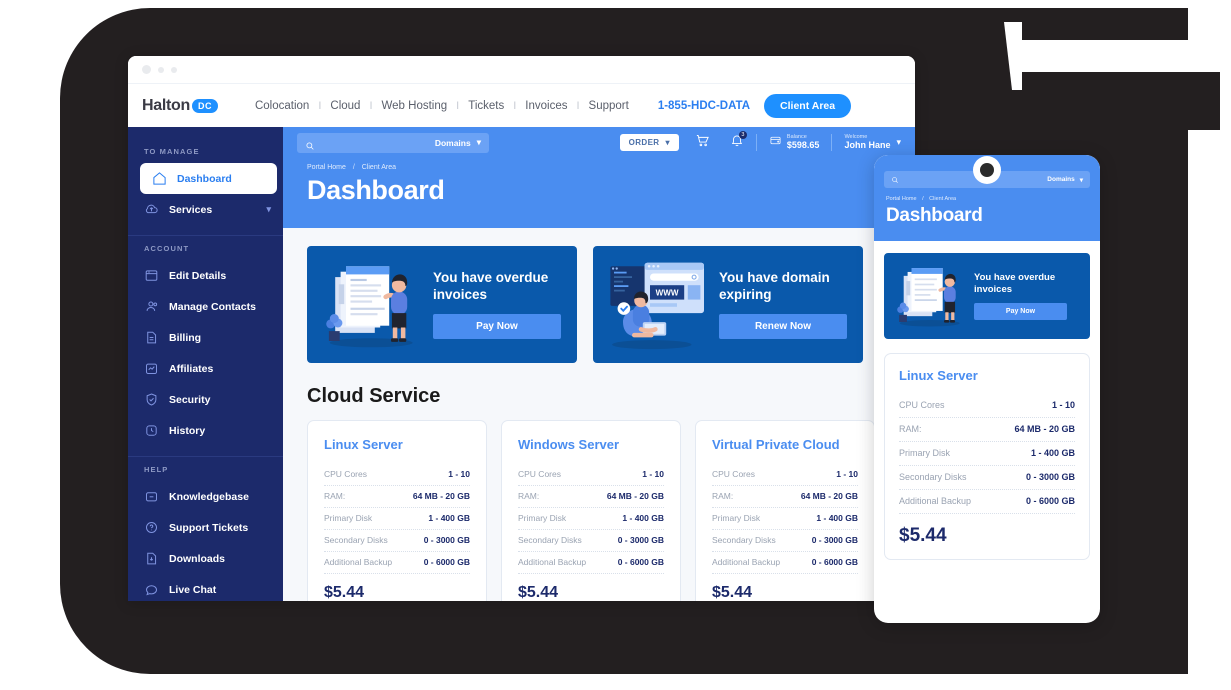 Image resolution: width=1231 pixels, height=690 pixels. I want to click on svg-text: WWW, so click(667, 292).